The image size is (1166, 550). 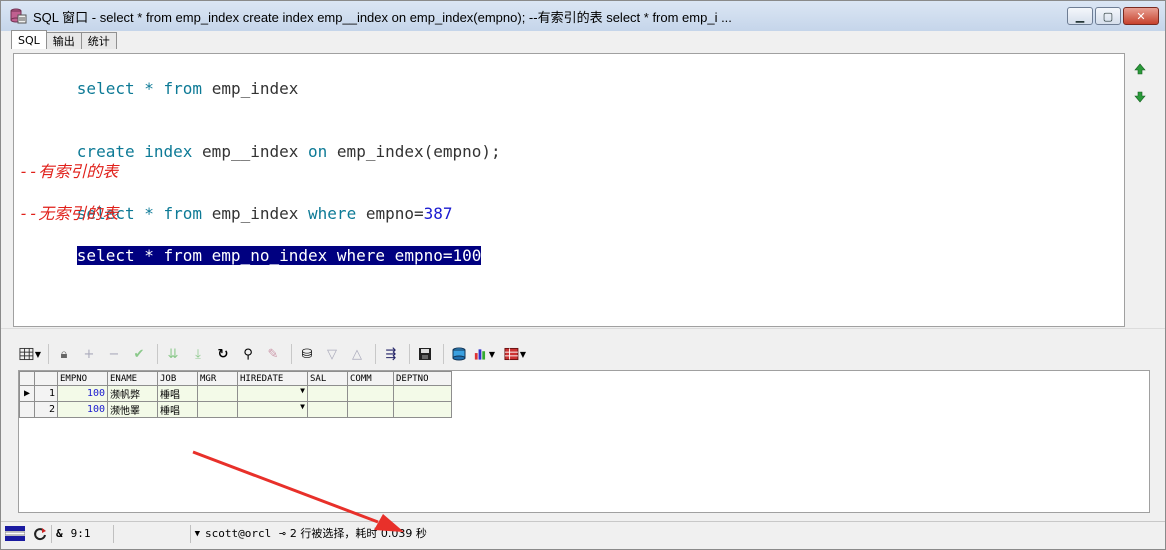 What do you see at coordinates (27, 378) in the screenshot?
I see `row-indicator-header` at bounding box center [27, 378].